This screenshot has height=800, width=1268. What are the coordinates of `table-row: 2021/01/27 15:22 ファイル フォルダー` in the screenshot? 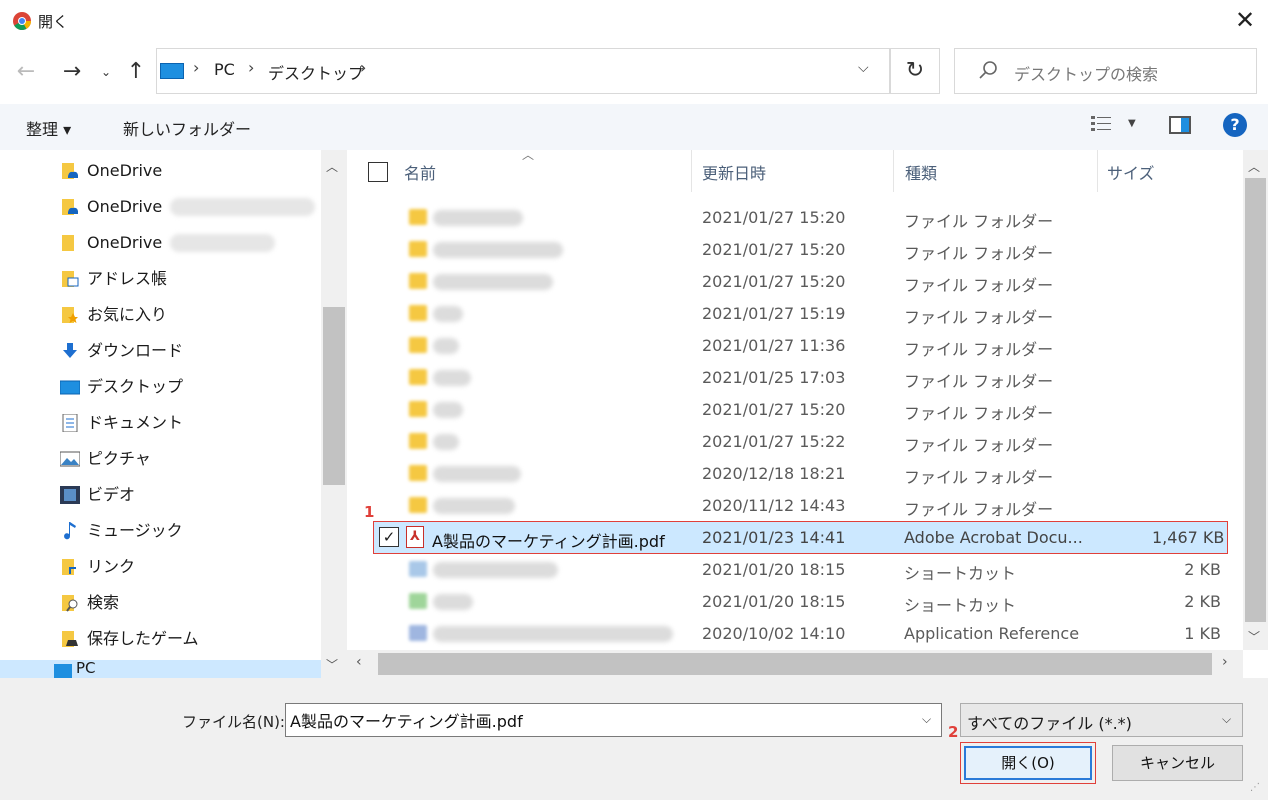 It's located at (795, 442).